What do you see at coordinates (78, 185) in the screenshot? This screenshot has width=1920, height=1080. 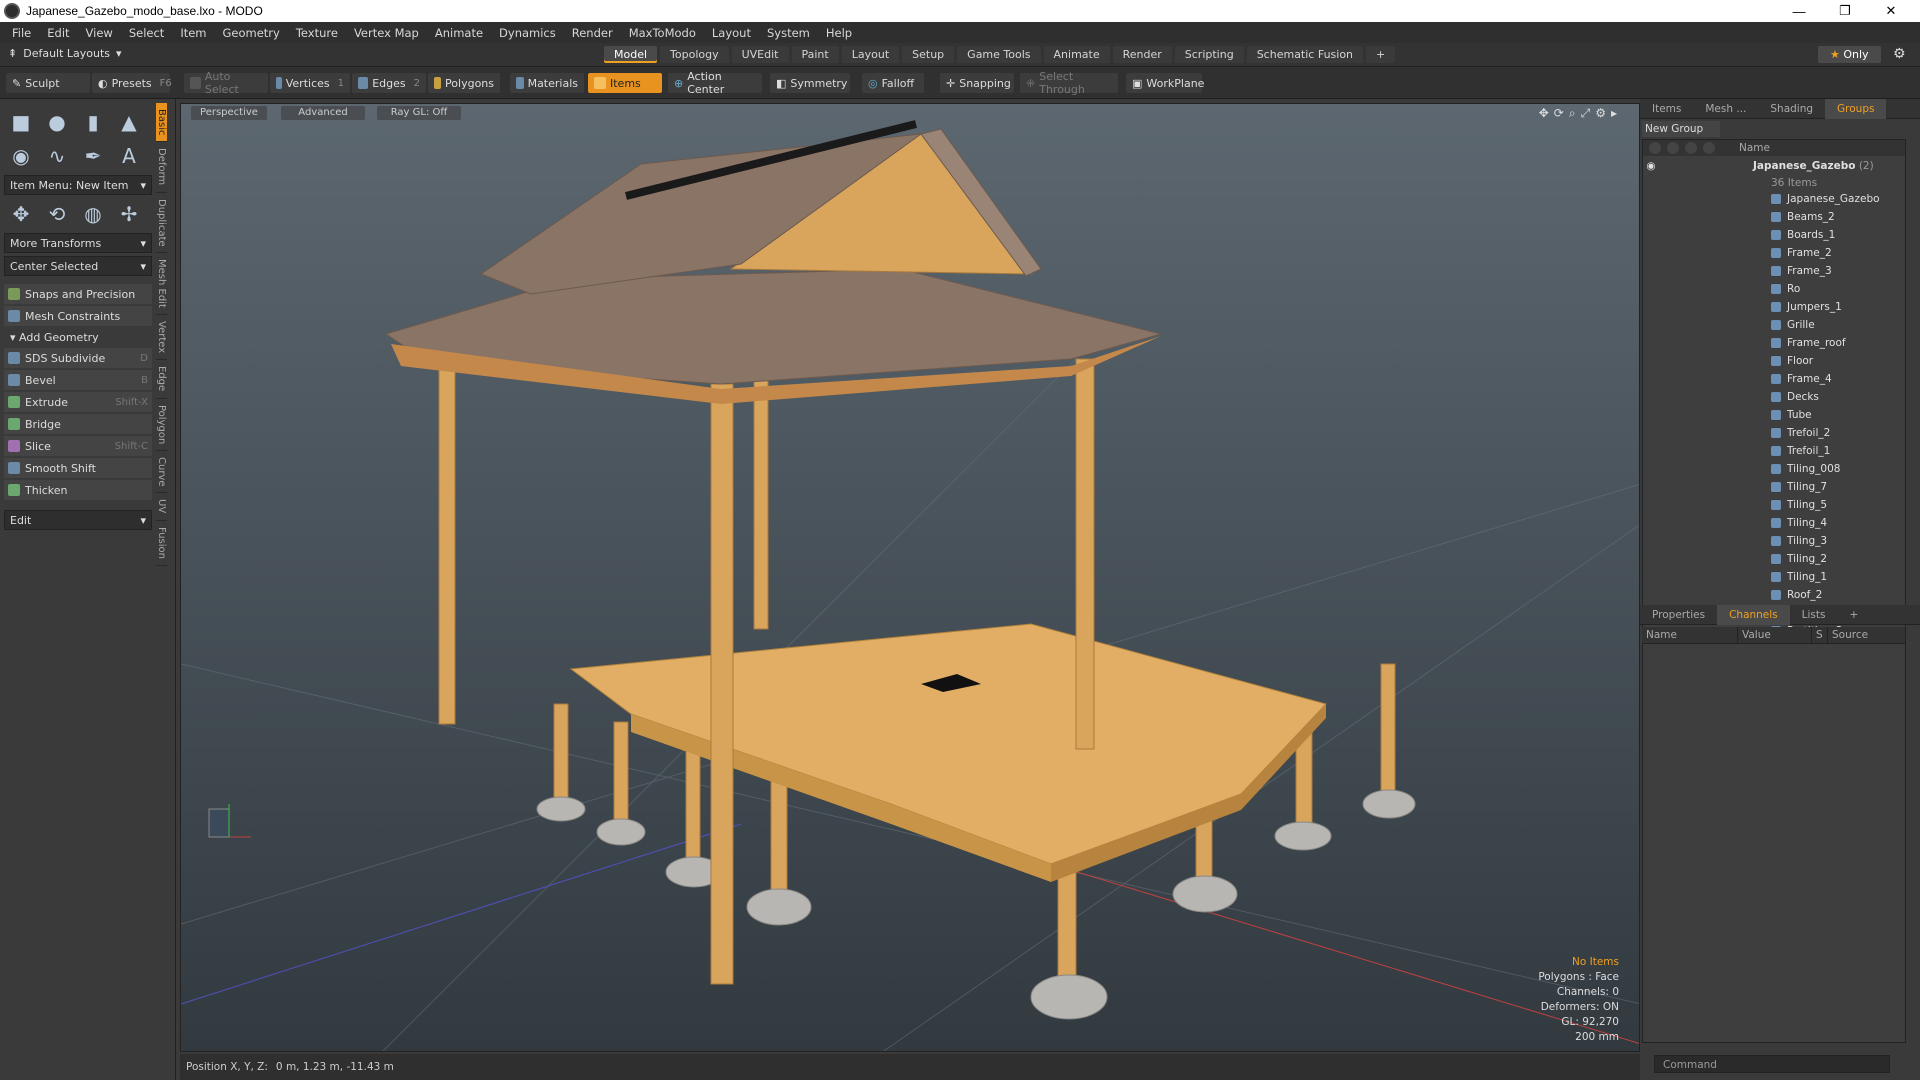 I see `item-menu-dropdown: Item Menu: New Item ▾` at bounding box center [78, 185].